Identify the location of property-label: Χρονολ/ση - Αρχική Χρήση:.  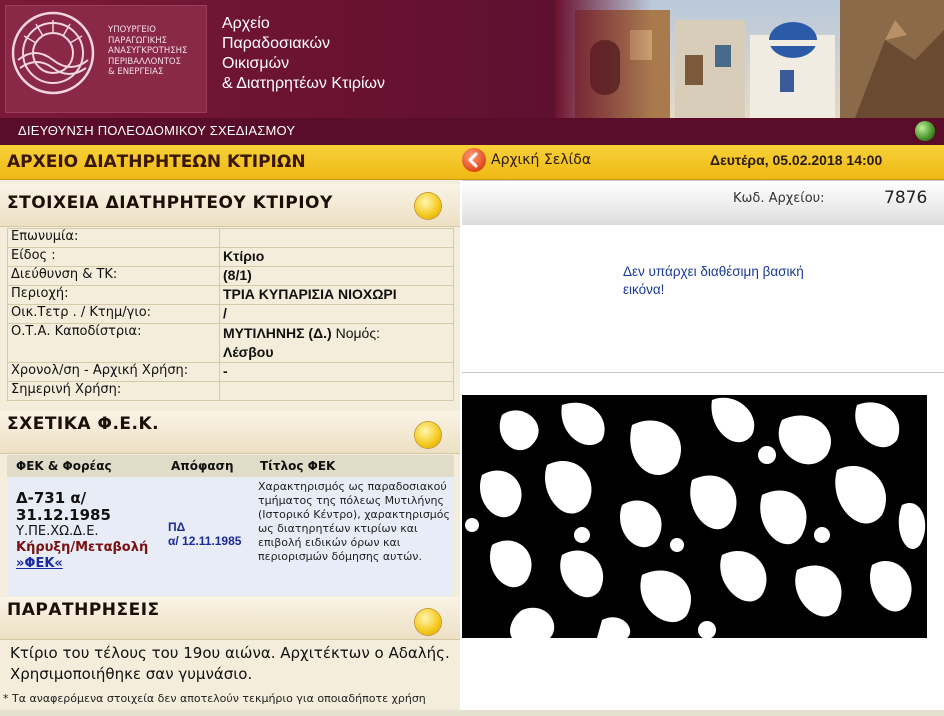
(113, 372).